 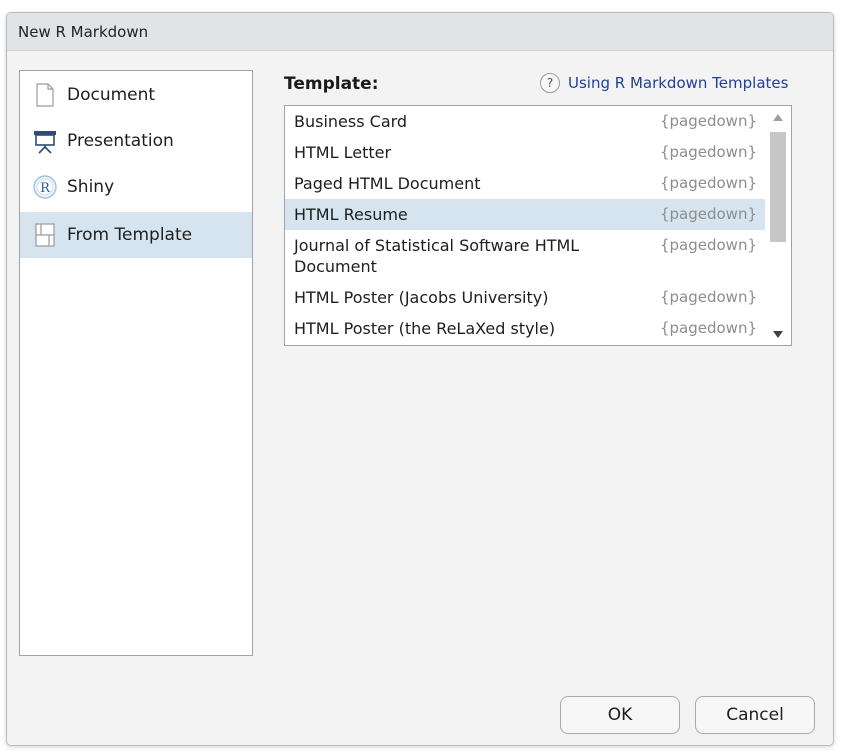 What do you see at coordinates (111, 95) in the screenshot?
I see `doc-type-label: Document` at bounding box center [111, 95].